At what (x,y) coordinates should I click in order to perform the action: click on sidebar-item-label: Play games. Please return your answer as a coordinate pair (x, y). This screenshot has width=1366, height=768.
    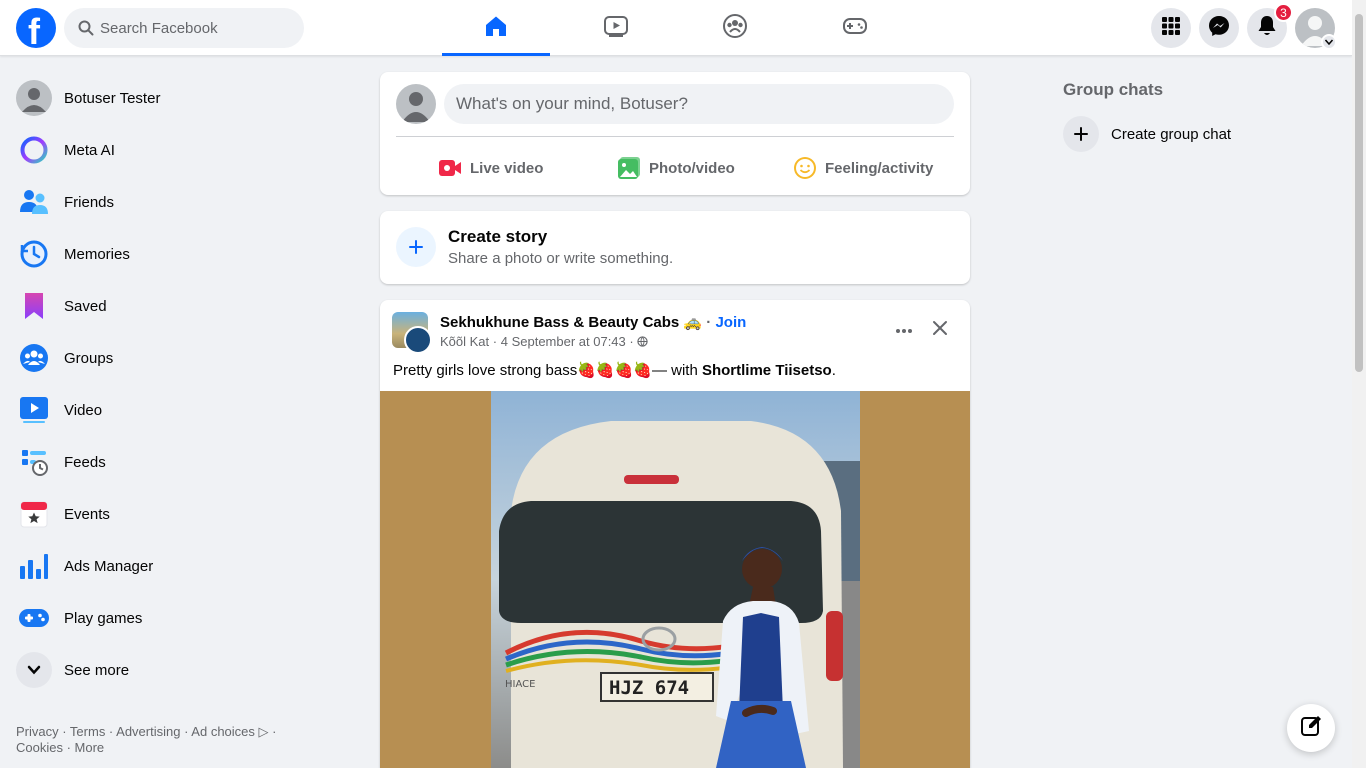
    Looking at the image, I should click on (103, 618).